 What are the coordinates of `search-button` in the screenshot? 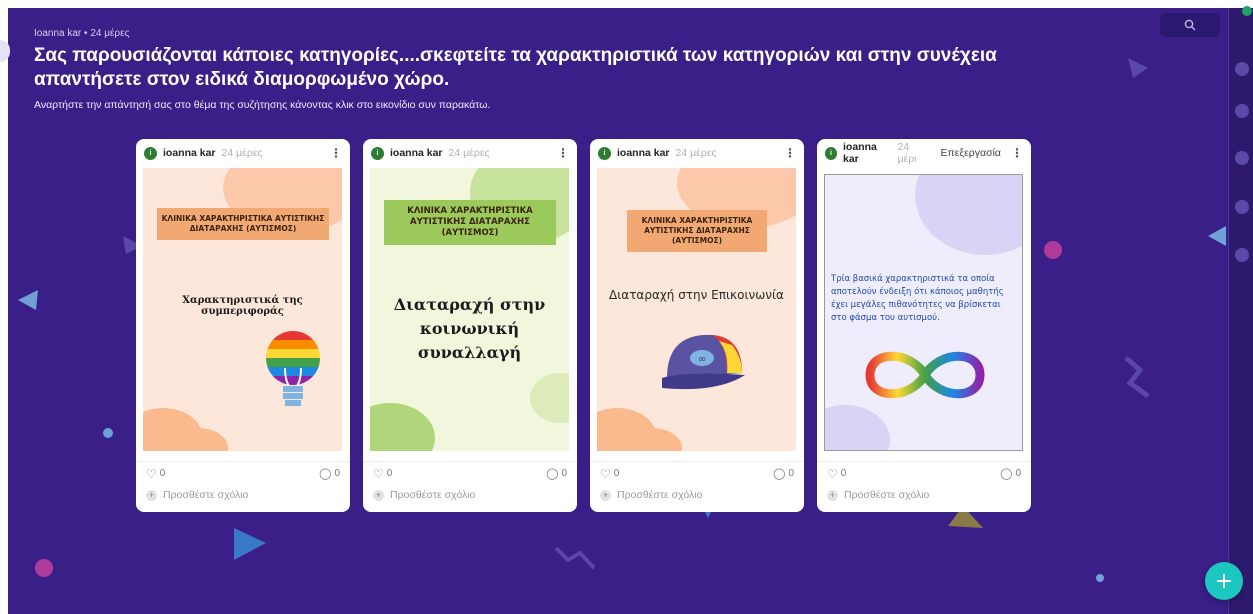 It's located at (1190, 25).